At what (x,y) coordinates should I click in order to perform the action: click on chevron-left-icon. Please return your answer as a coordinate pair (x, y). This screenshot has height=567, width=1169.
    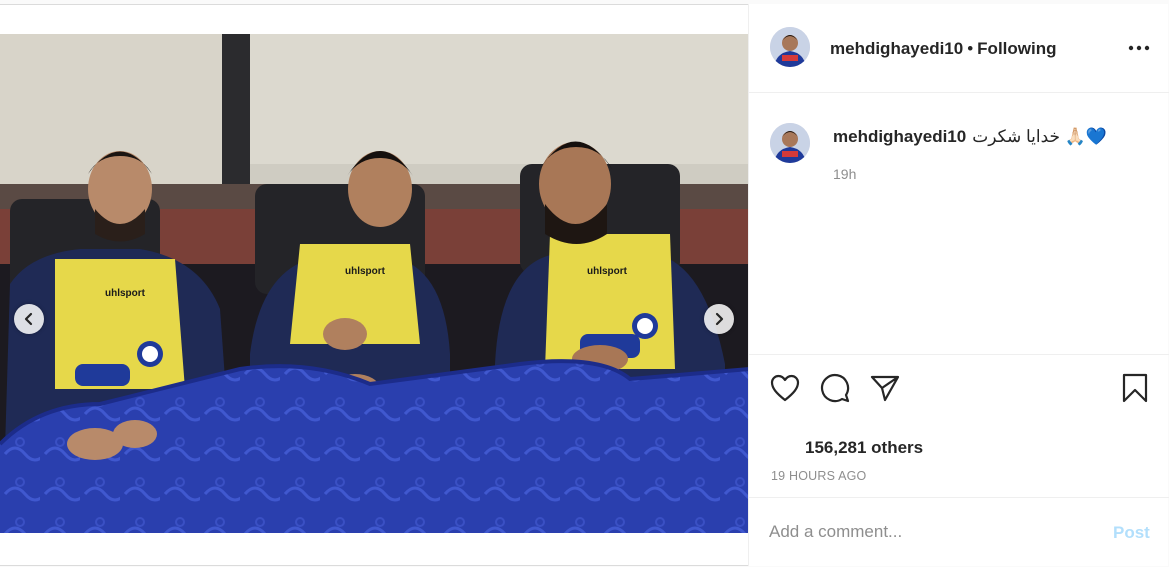
    Looking at the image, I should click on (28, 319).